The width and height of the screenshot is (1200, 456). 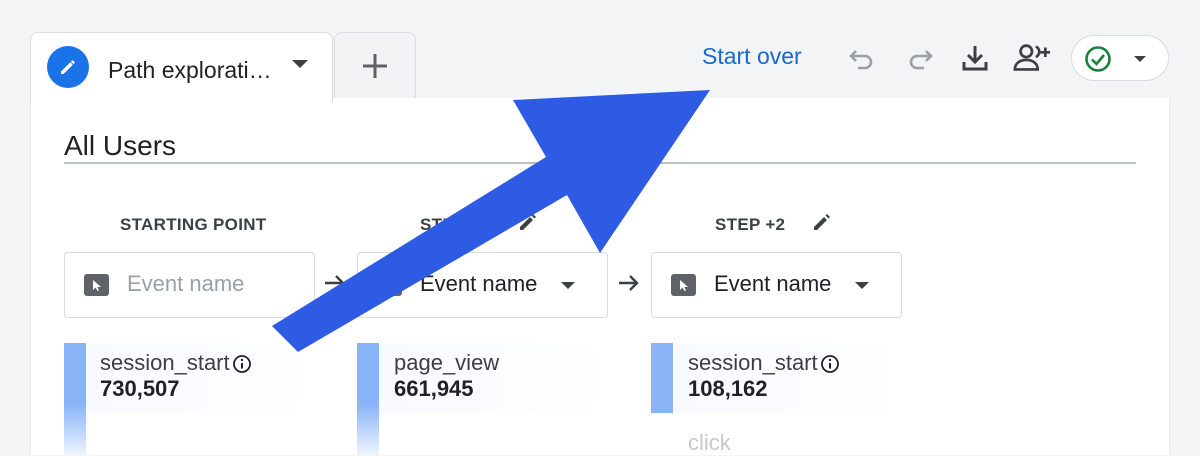 I want to click on share-users-icon, so click(x=1032, y=58).